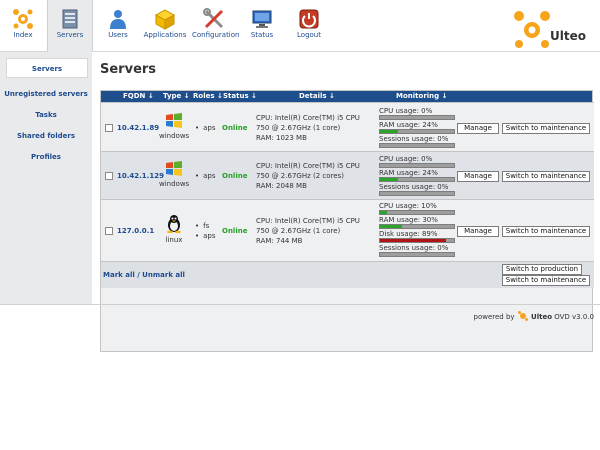 The height and width of the screenshot is (450, 600). What do you see at coordinates (309, 19) in the screenshot?
I see `logout-icon` at bounding box center [309, 19].